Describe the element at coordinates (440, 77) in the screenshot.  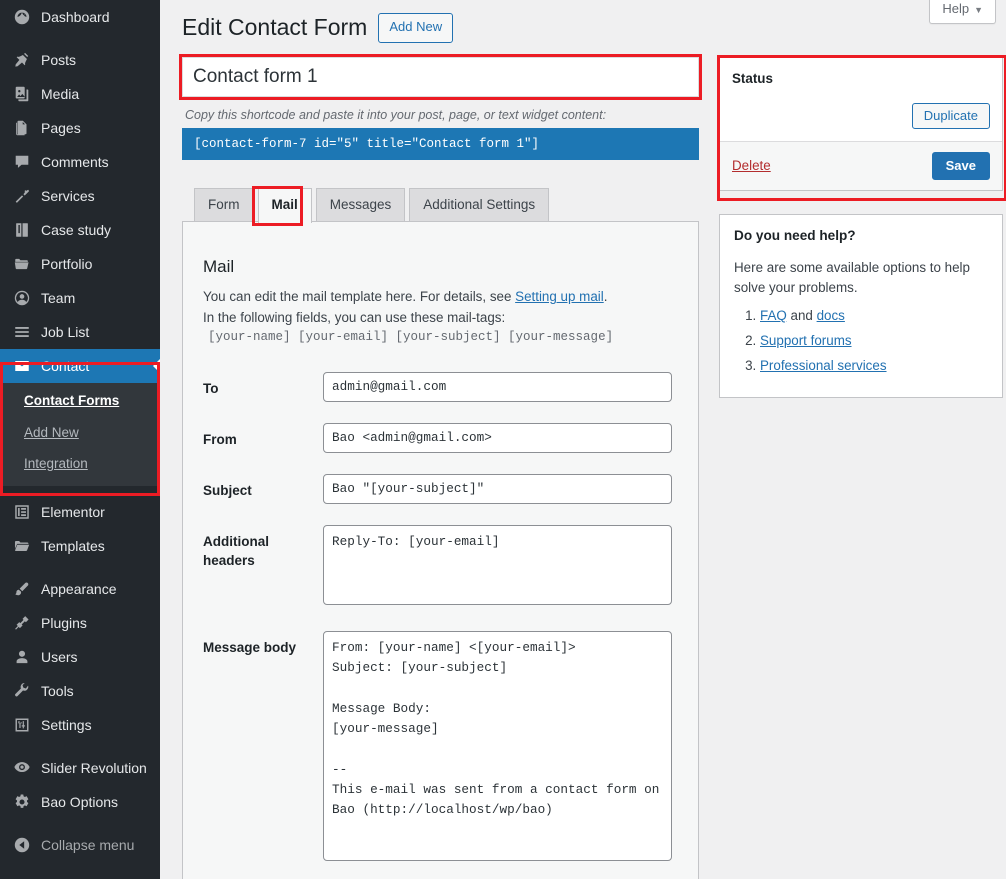
I see `form-title-input` at that location.